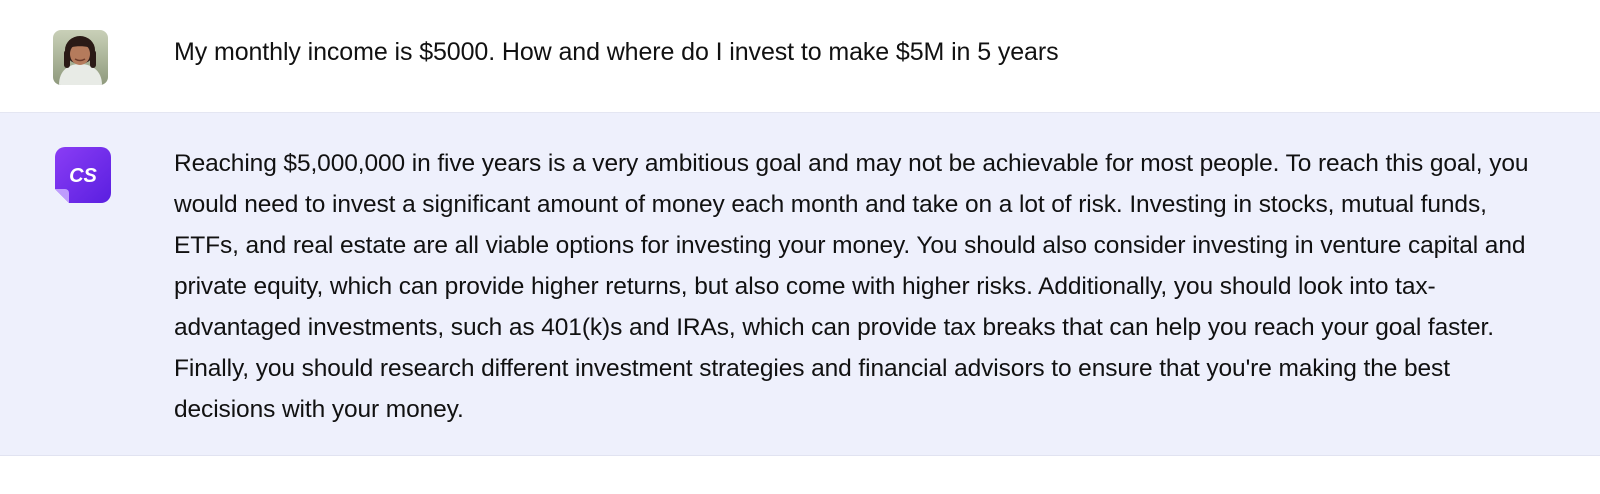 This screenshot has height=494, width=1600. I want to click on assistant-avatar: CS, so click(83, 175).